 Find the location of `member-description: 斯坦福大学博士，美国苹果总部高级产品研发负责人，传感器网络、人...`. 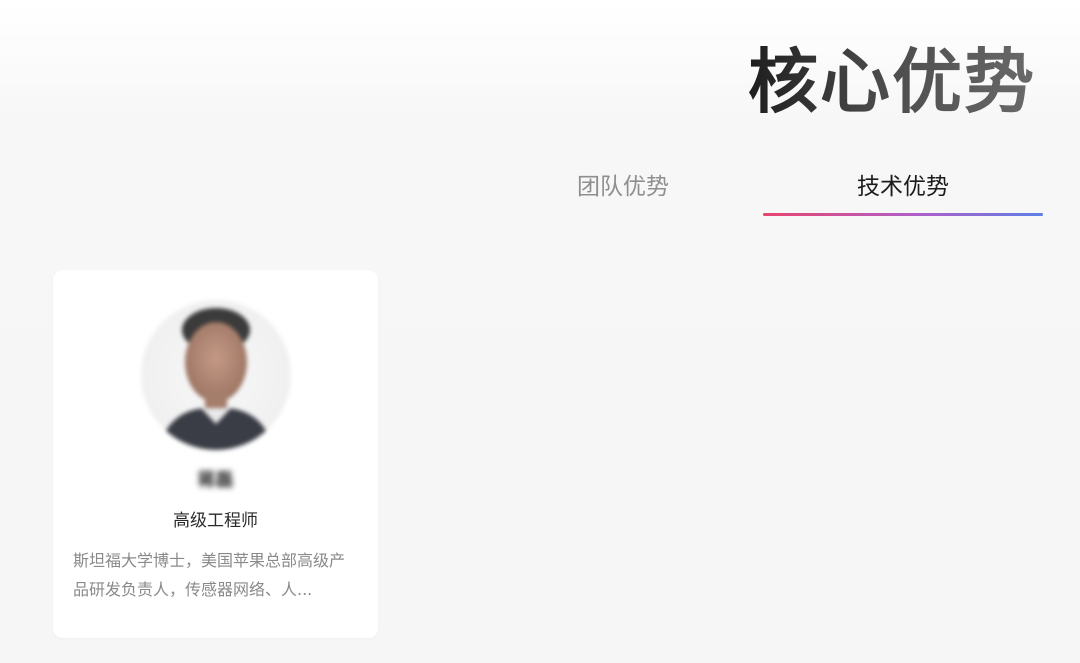

member-description: 斯坦福大学博士，美国苹果总部高级产品研发负责人，传感器网络、人... is located at coordinates (209, 575).